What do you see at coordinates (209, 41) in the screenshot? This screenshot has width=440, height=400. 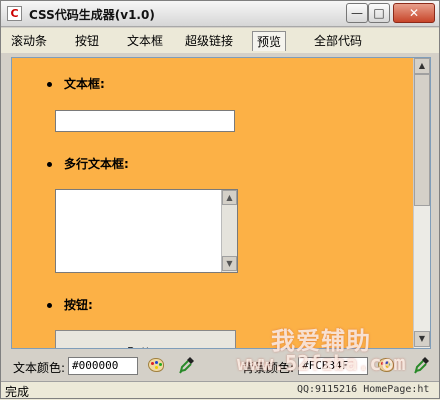 I see `tab-hyperlink: 超级链接` at bounding box center [209, 41].